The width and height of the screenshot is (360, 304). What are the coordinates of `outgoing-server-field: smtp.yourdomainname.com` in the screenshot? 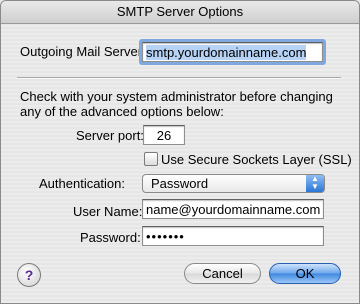 It's located at (232, 52).